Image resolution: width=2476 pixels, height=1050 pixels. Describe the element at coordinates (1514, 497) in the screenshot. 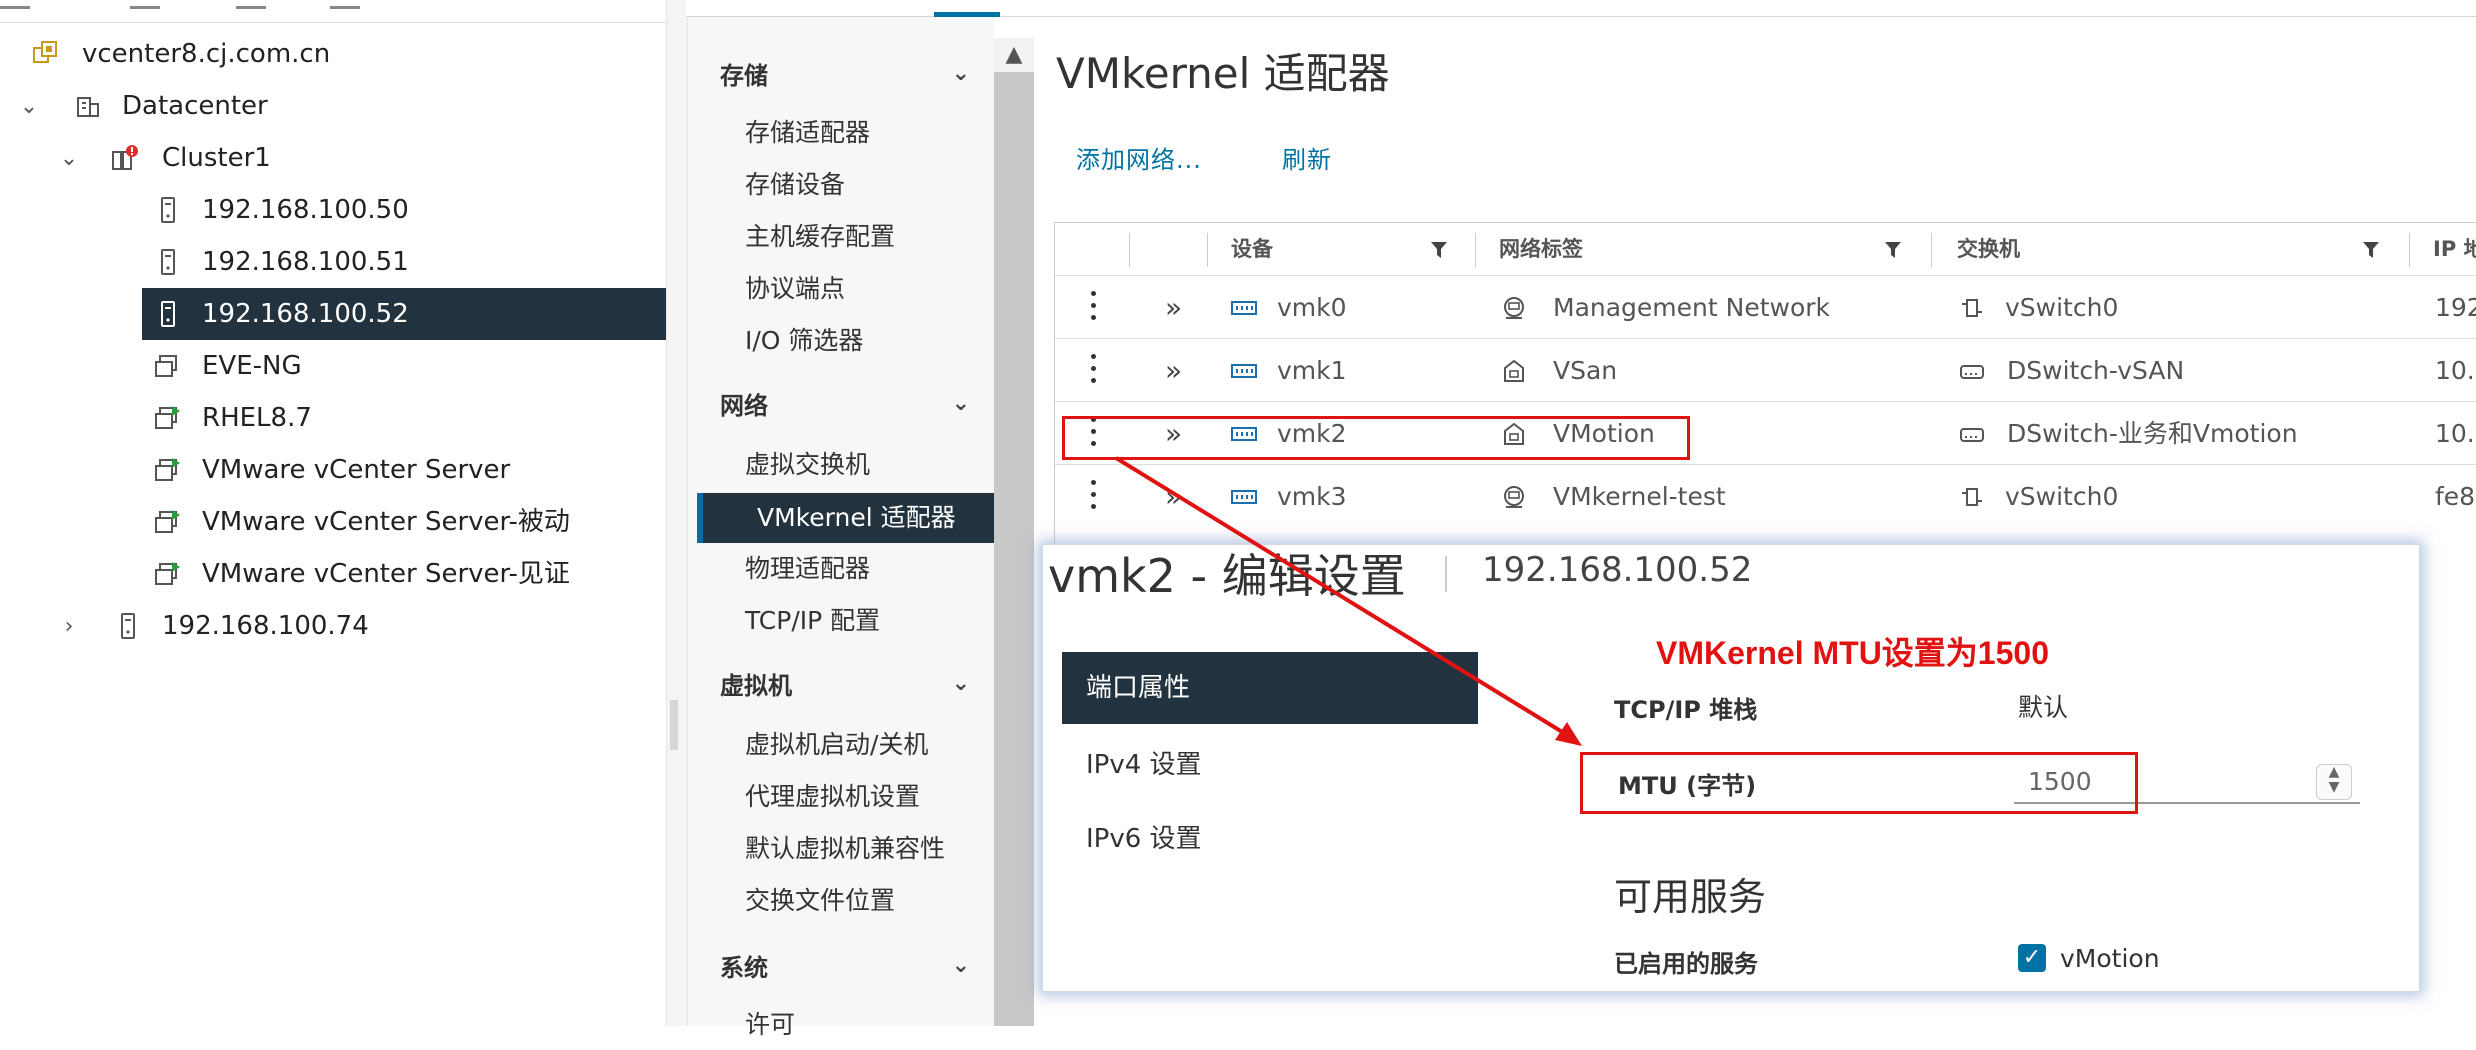

I see `portgroup-icon` at that location.